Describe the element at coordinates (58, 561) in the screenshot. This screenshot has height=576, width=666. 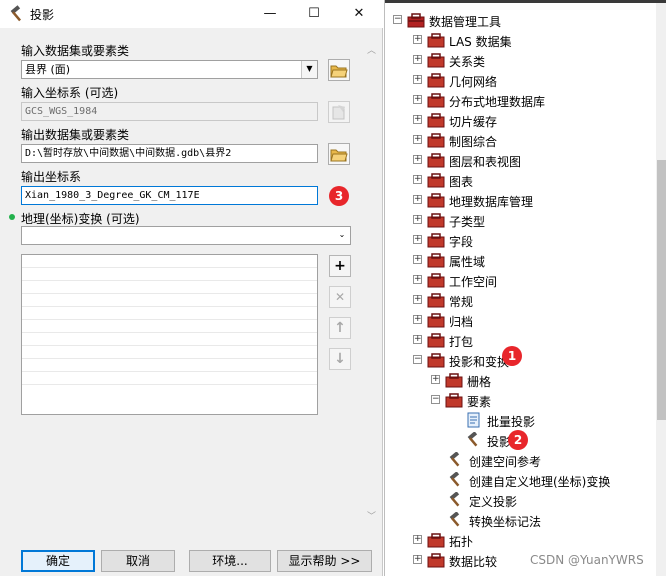
I see `ok-button: 确定` at that location.